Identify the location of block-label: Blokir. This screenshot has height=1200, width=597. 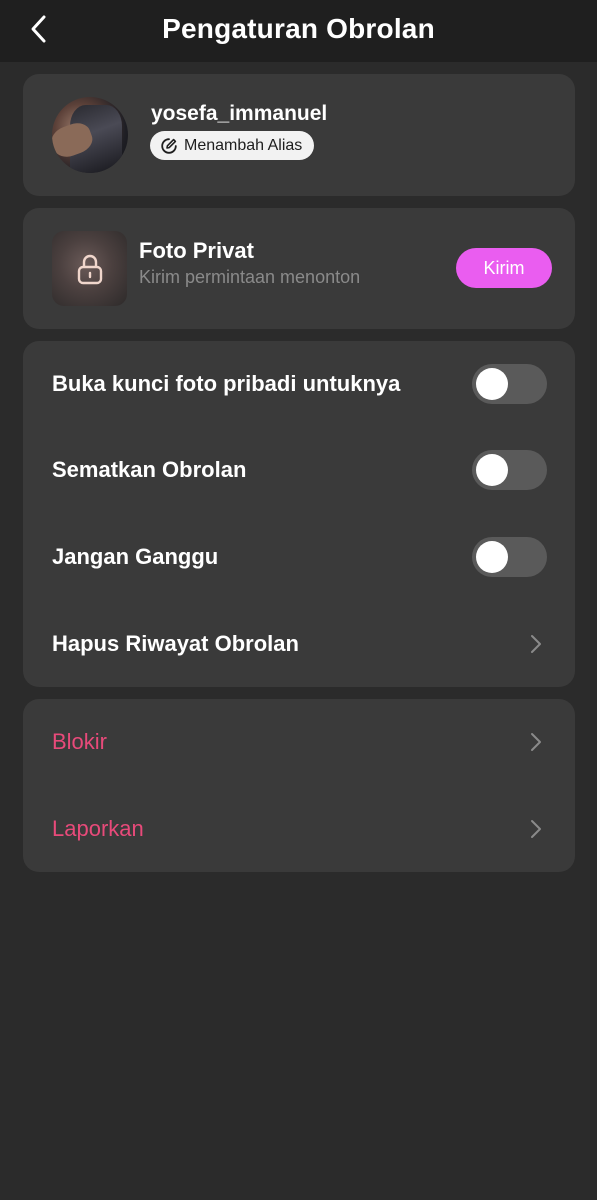
(80, 741).